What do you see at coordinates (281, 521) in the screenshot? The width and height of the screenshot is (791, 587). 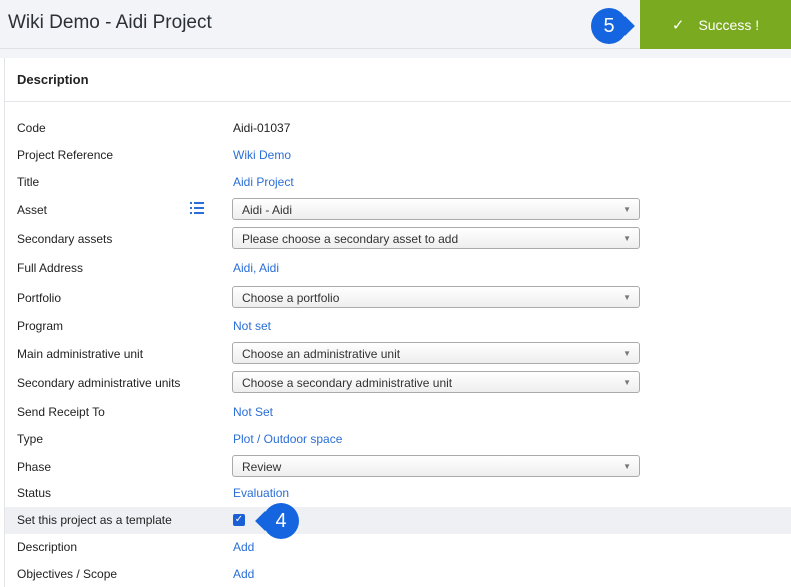 I see `step-marker-4: 4` at bounding box center [281, 521].